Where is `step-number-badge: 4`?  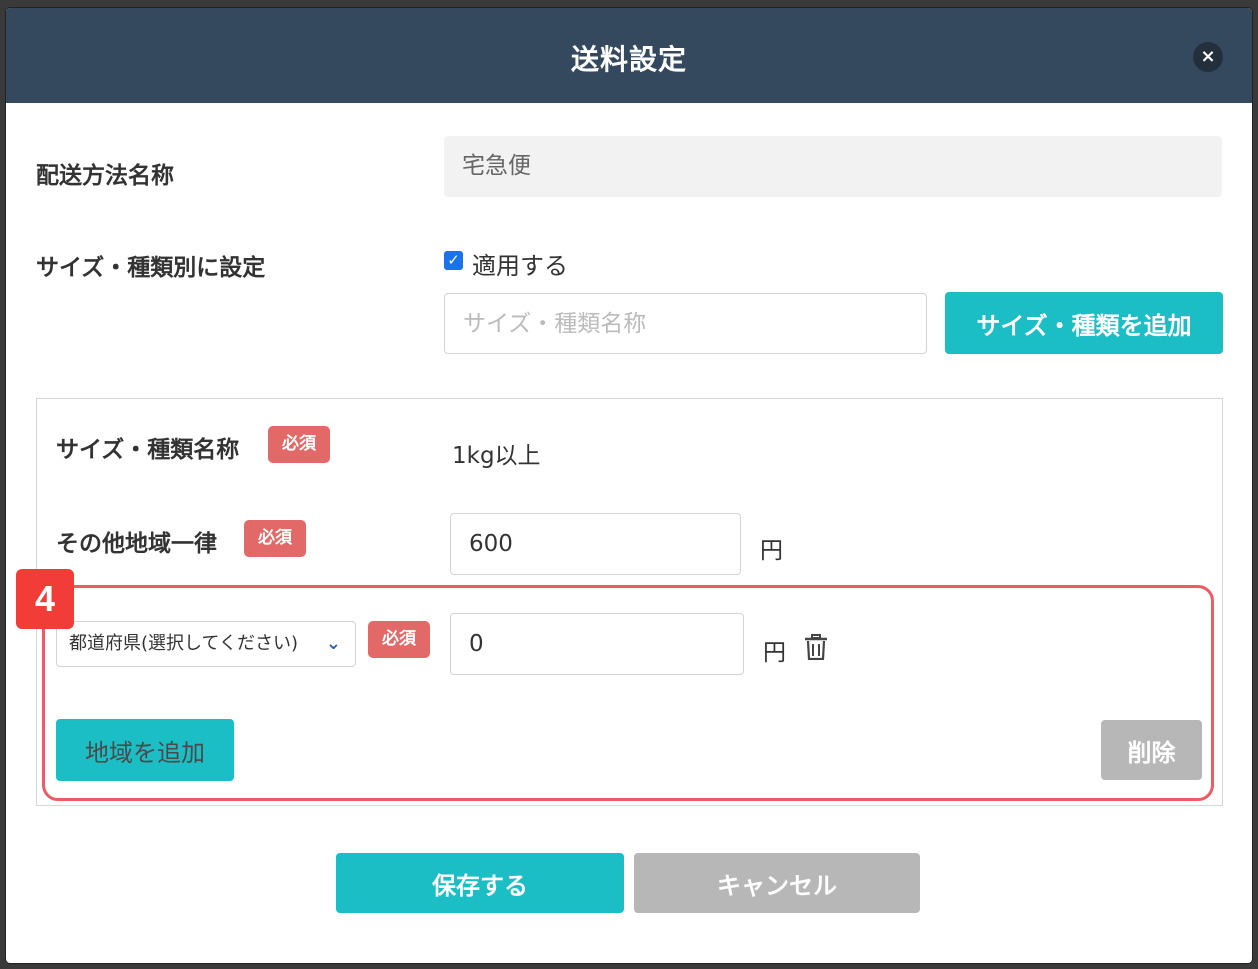
step-number-badge: 4 is located at coordinates (45, 599).